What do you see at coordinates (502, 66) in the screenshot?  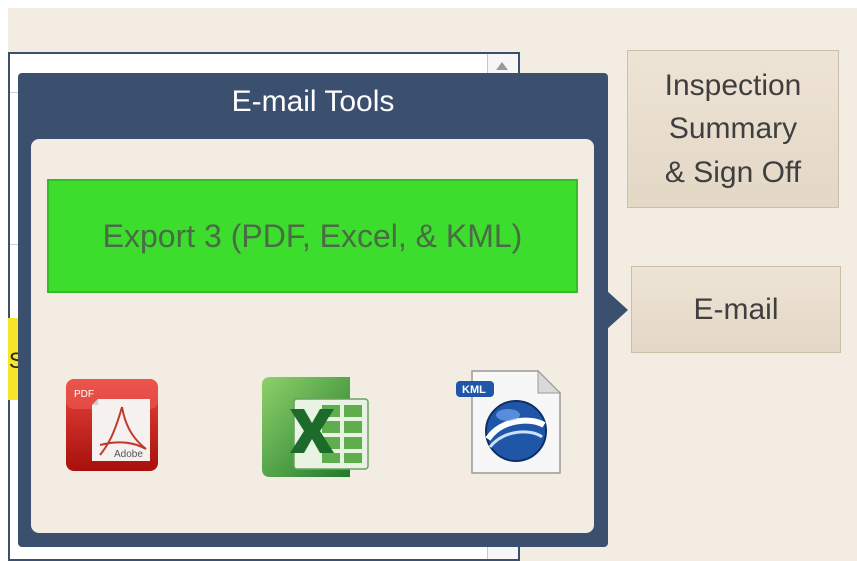 I see `scroll-up-arrow-icon` at bounding box center [502, 66].